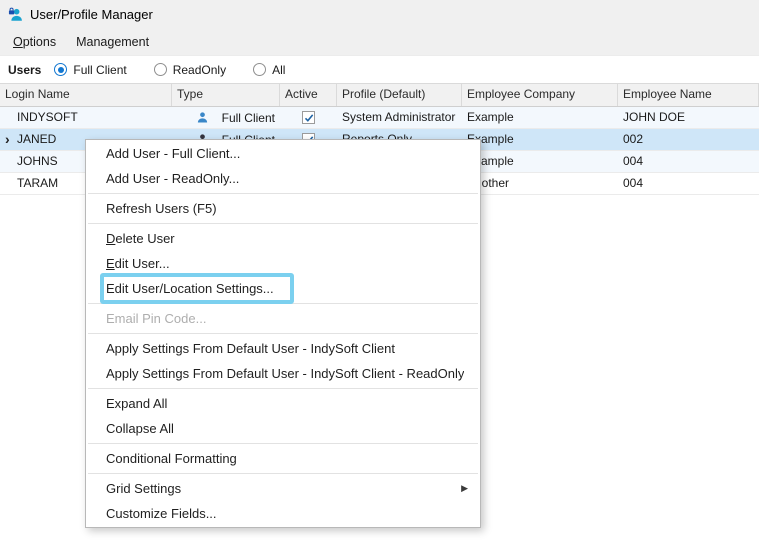  I want to click on active-cell, so click(308, 117).